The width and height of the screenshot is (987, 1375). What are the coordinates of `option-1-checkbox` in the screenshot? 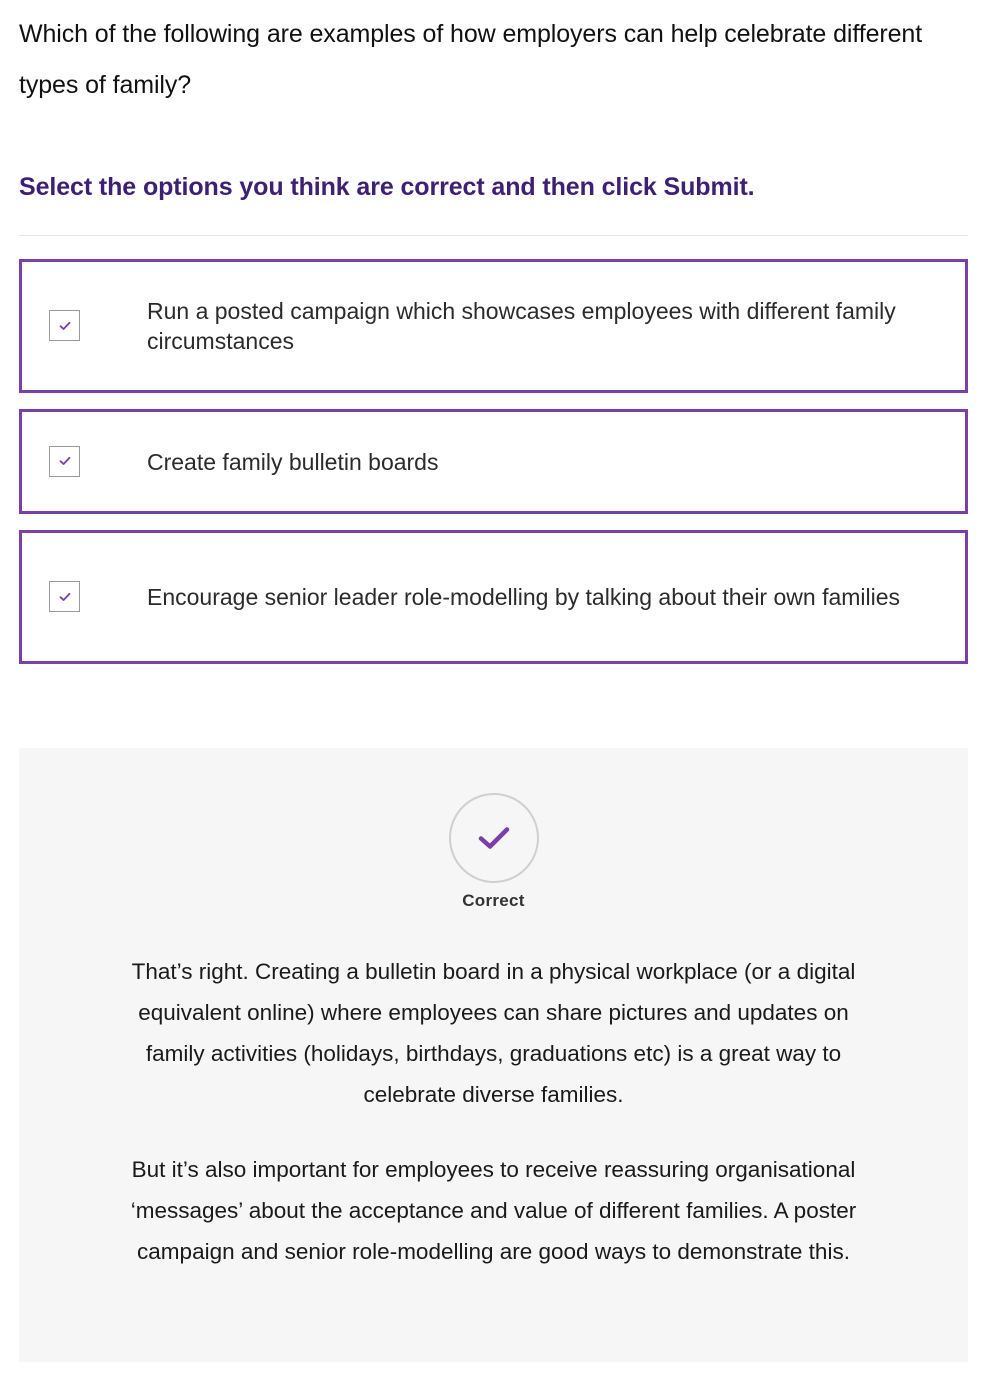 It's located at (64, 325).